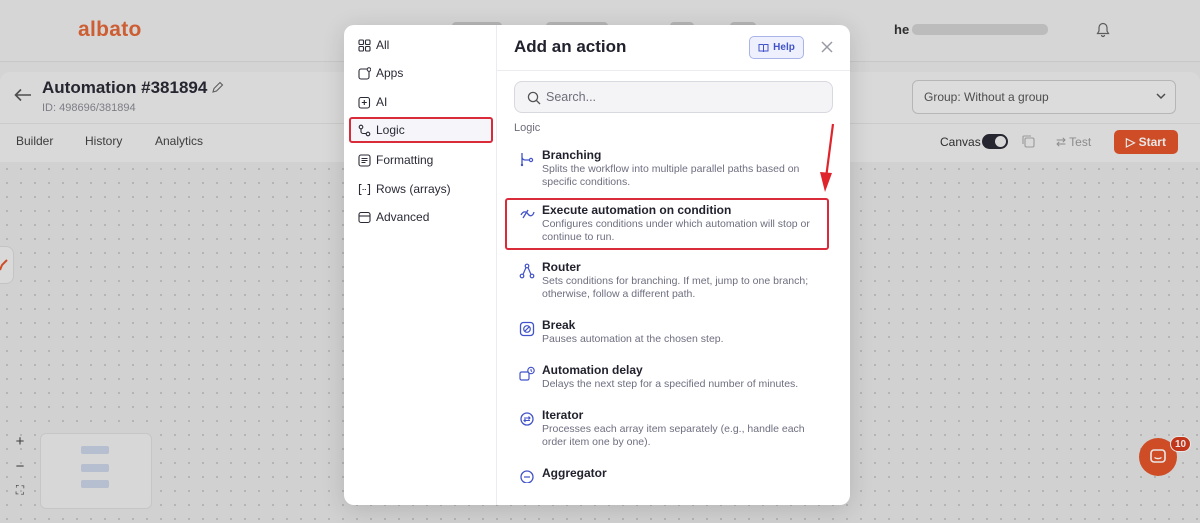 This screenshot has height=523, width=1200. Describe the element at coordinates (527, 214) in the screenshot. I see `condition-icon` at that location.